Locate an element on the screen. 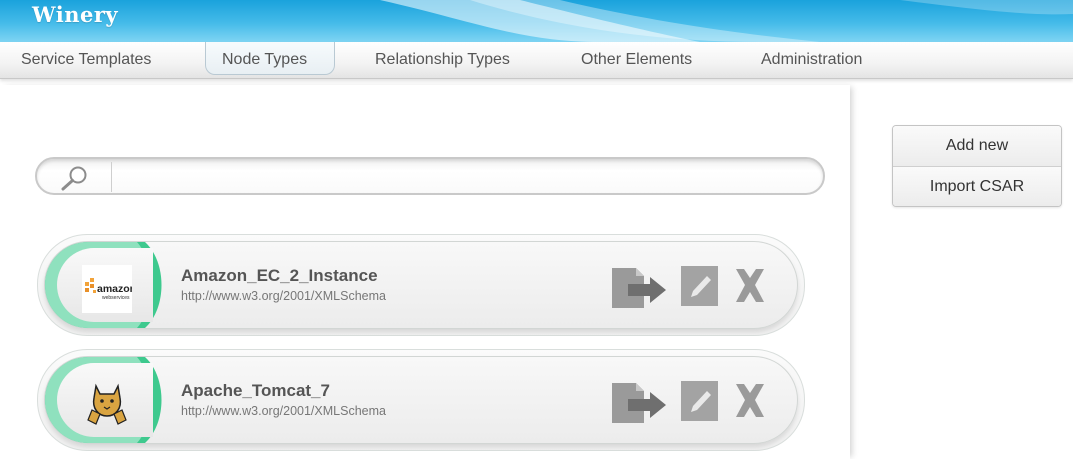 The width and height of the screenshot is (1073, 459). header-wave-decoration is located at coordinates (726, 21).